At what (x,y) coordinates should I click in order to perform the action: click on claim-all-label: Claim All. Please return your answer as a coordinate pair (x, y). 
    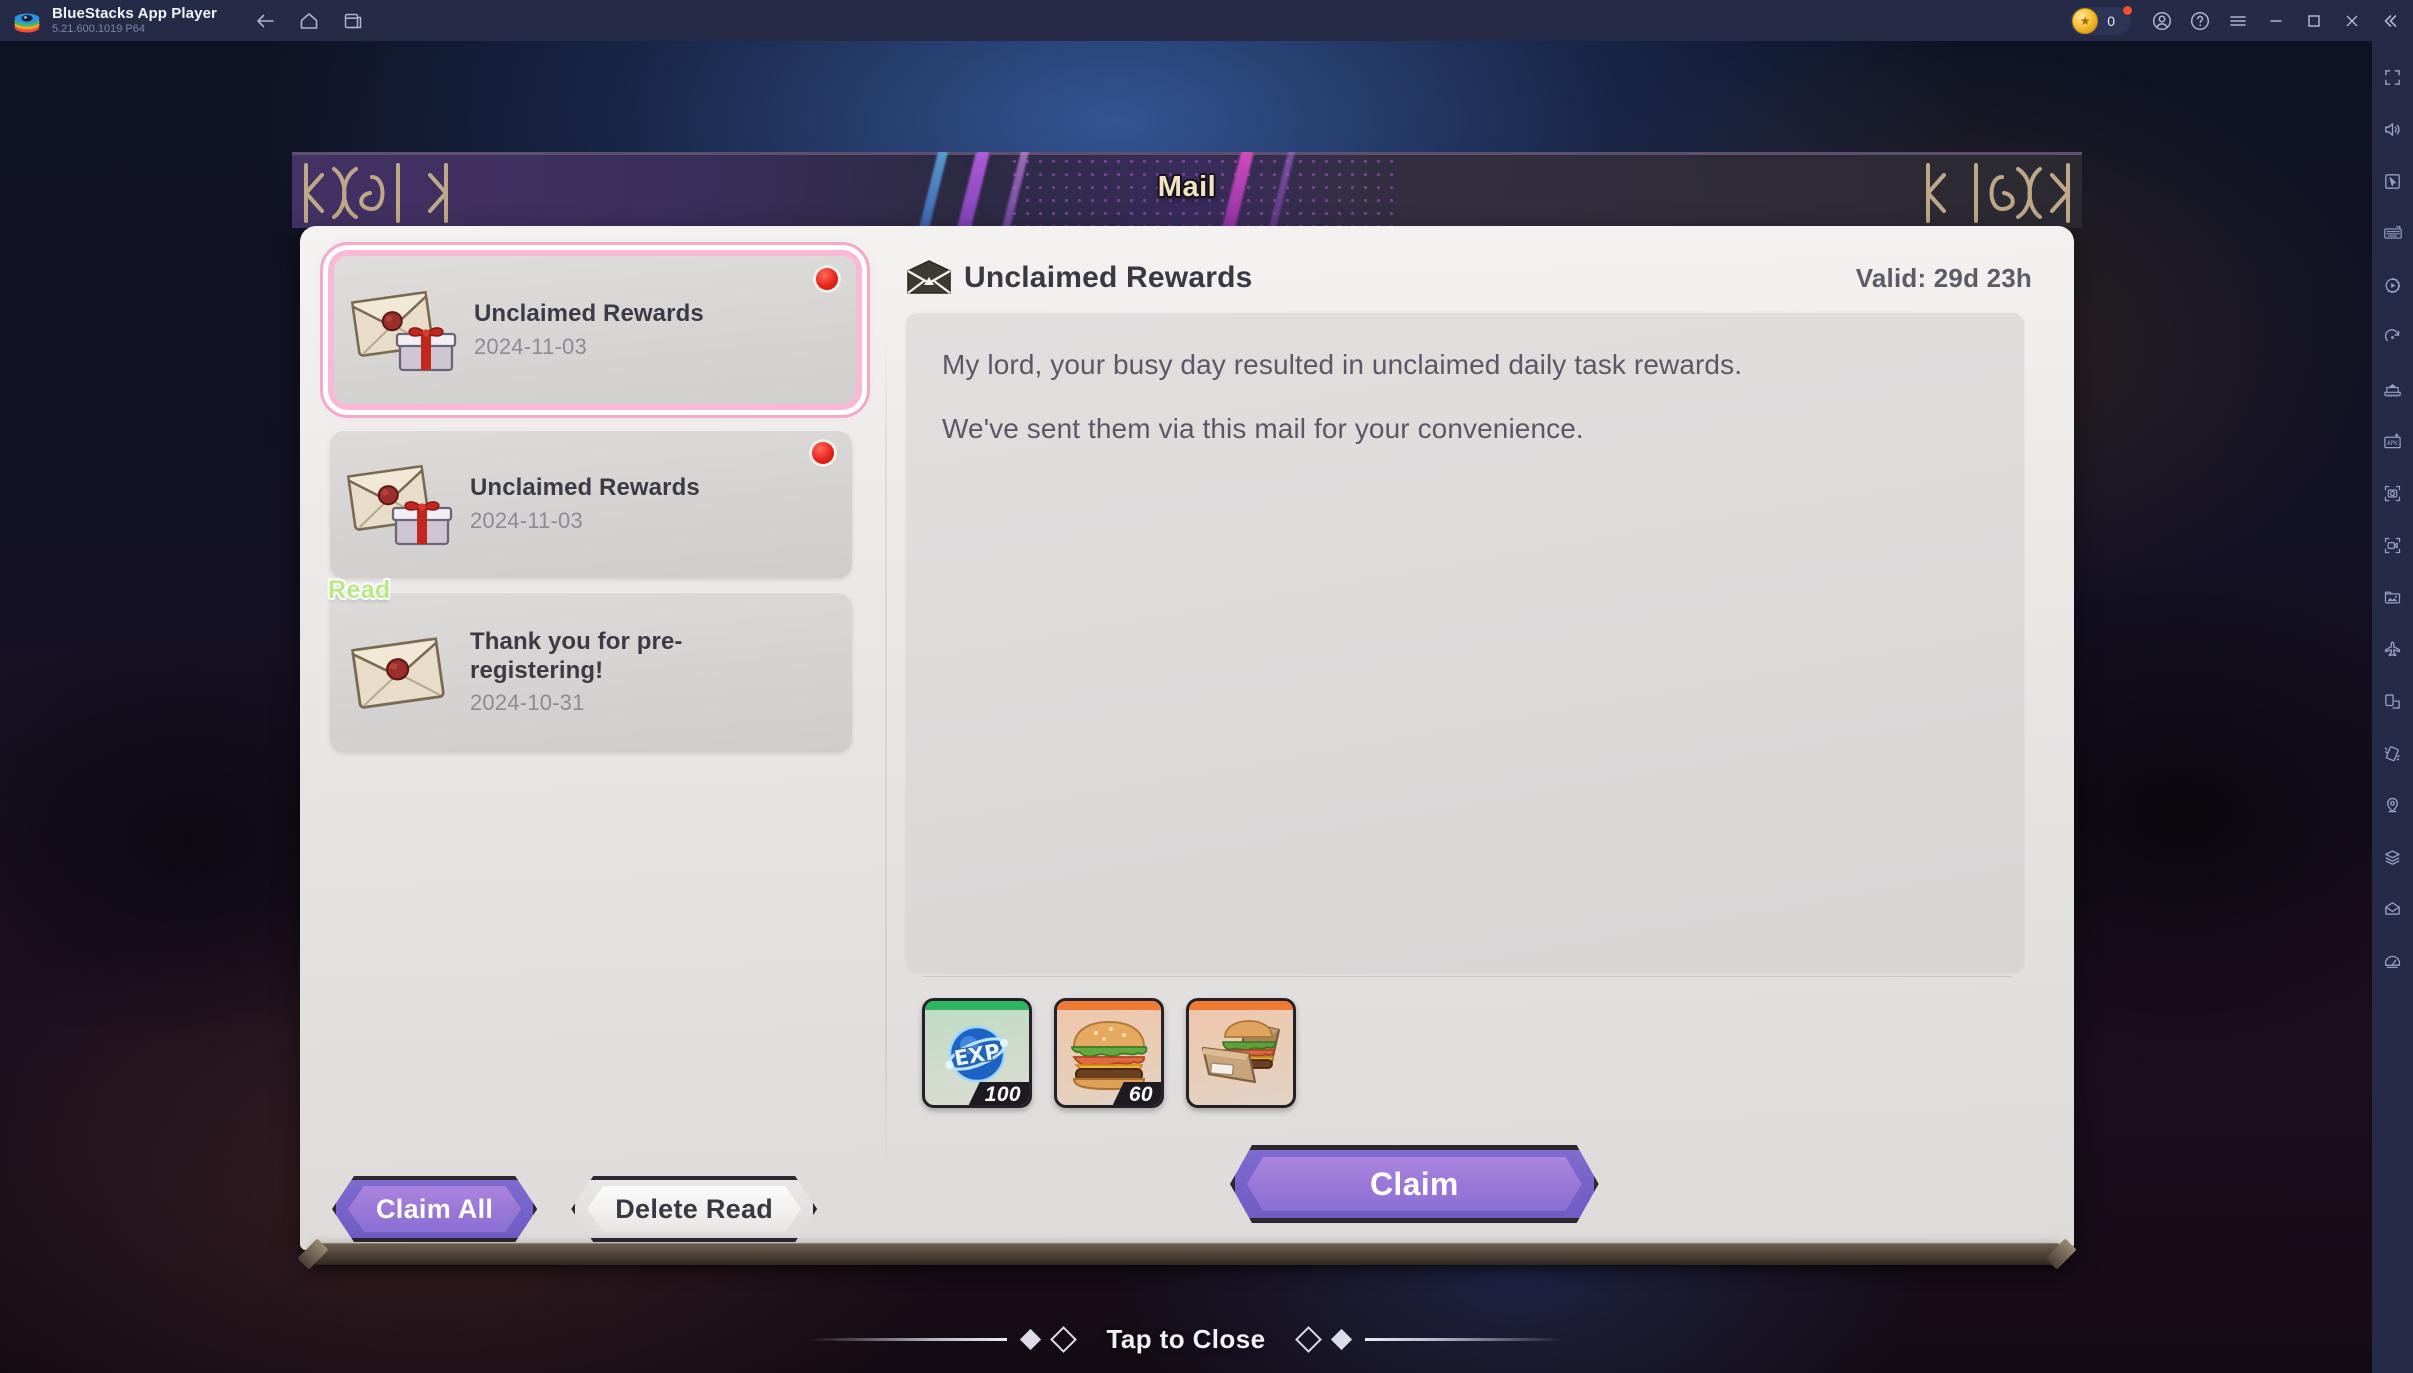
    Looking at the image, I should click on (435, 1208).